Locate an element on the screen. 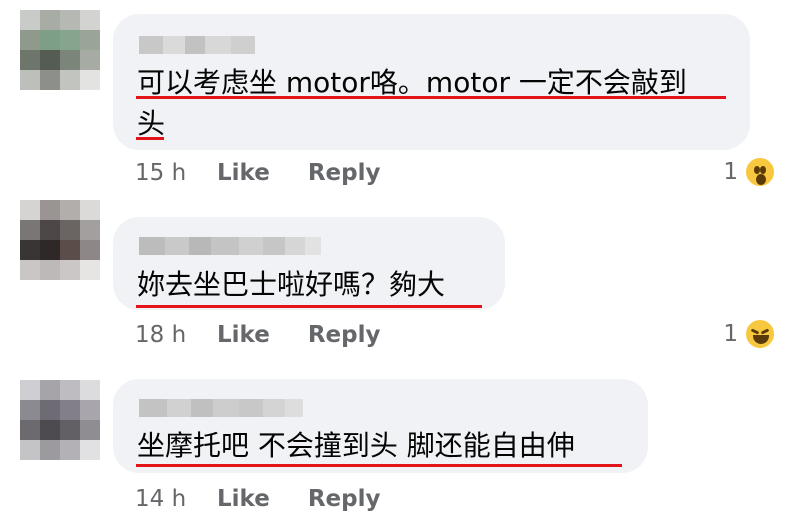 The image size is (800, 528). comment-bubble: 坐摩托吧 不会撞到头 脚还能自由伸 is located at coordinates (380, 426).